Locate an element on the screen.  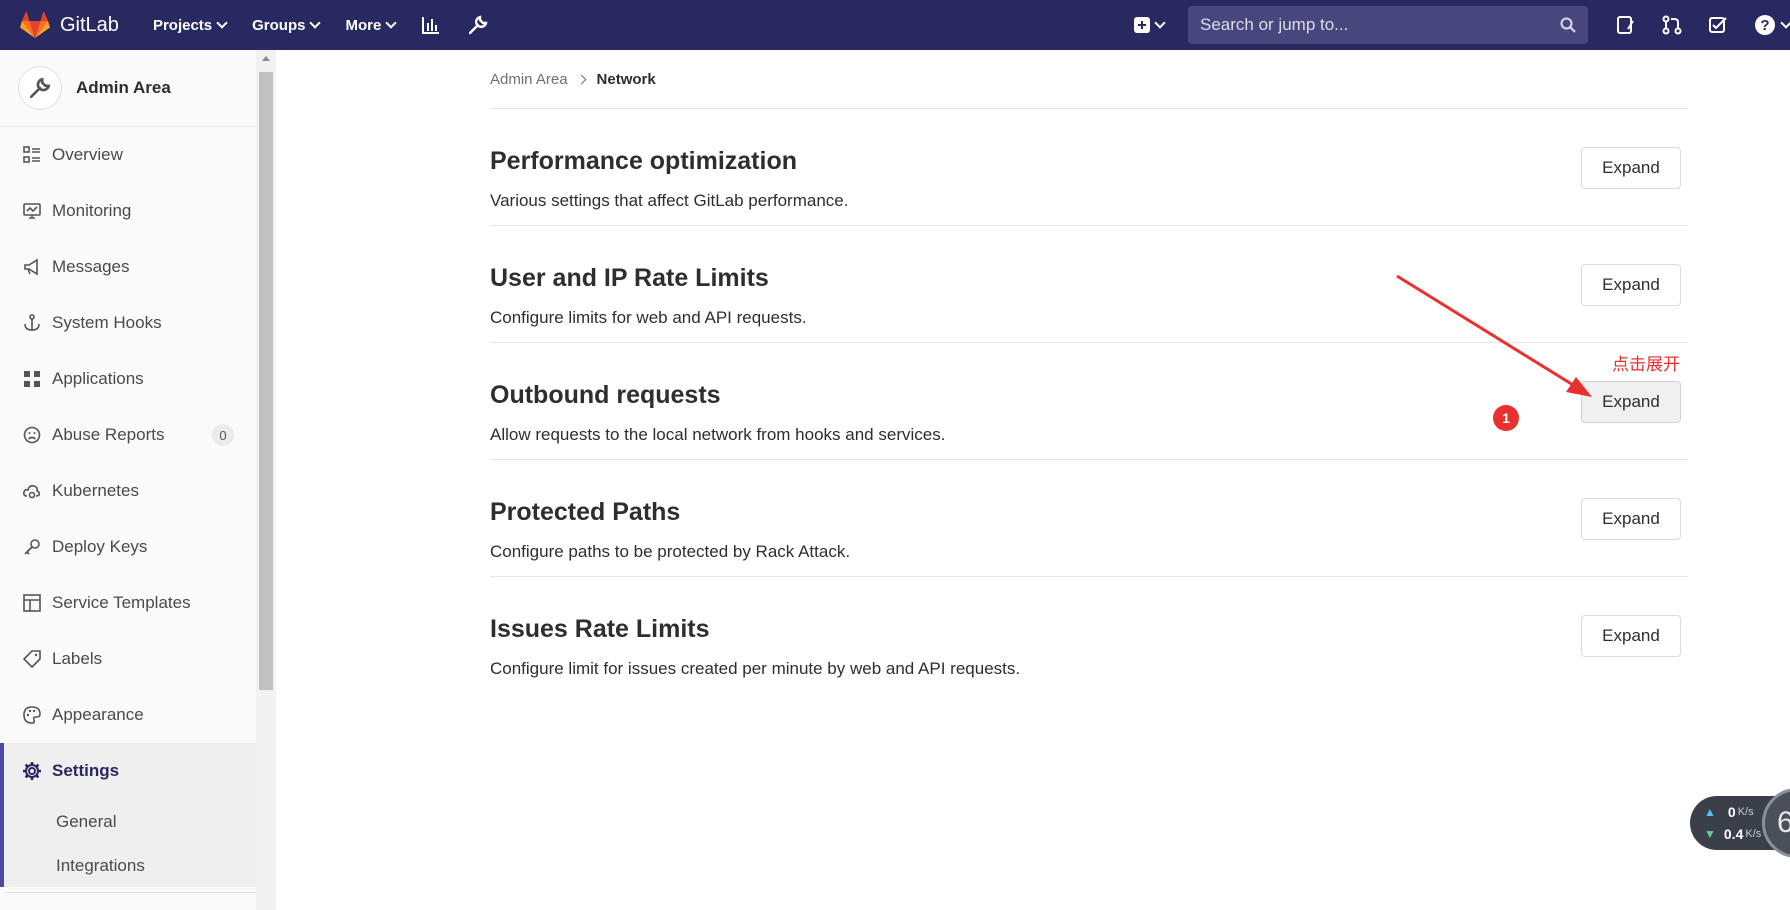
annotation-step-number: 1 is located at coordinates (1506, 418).